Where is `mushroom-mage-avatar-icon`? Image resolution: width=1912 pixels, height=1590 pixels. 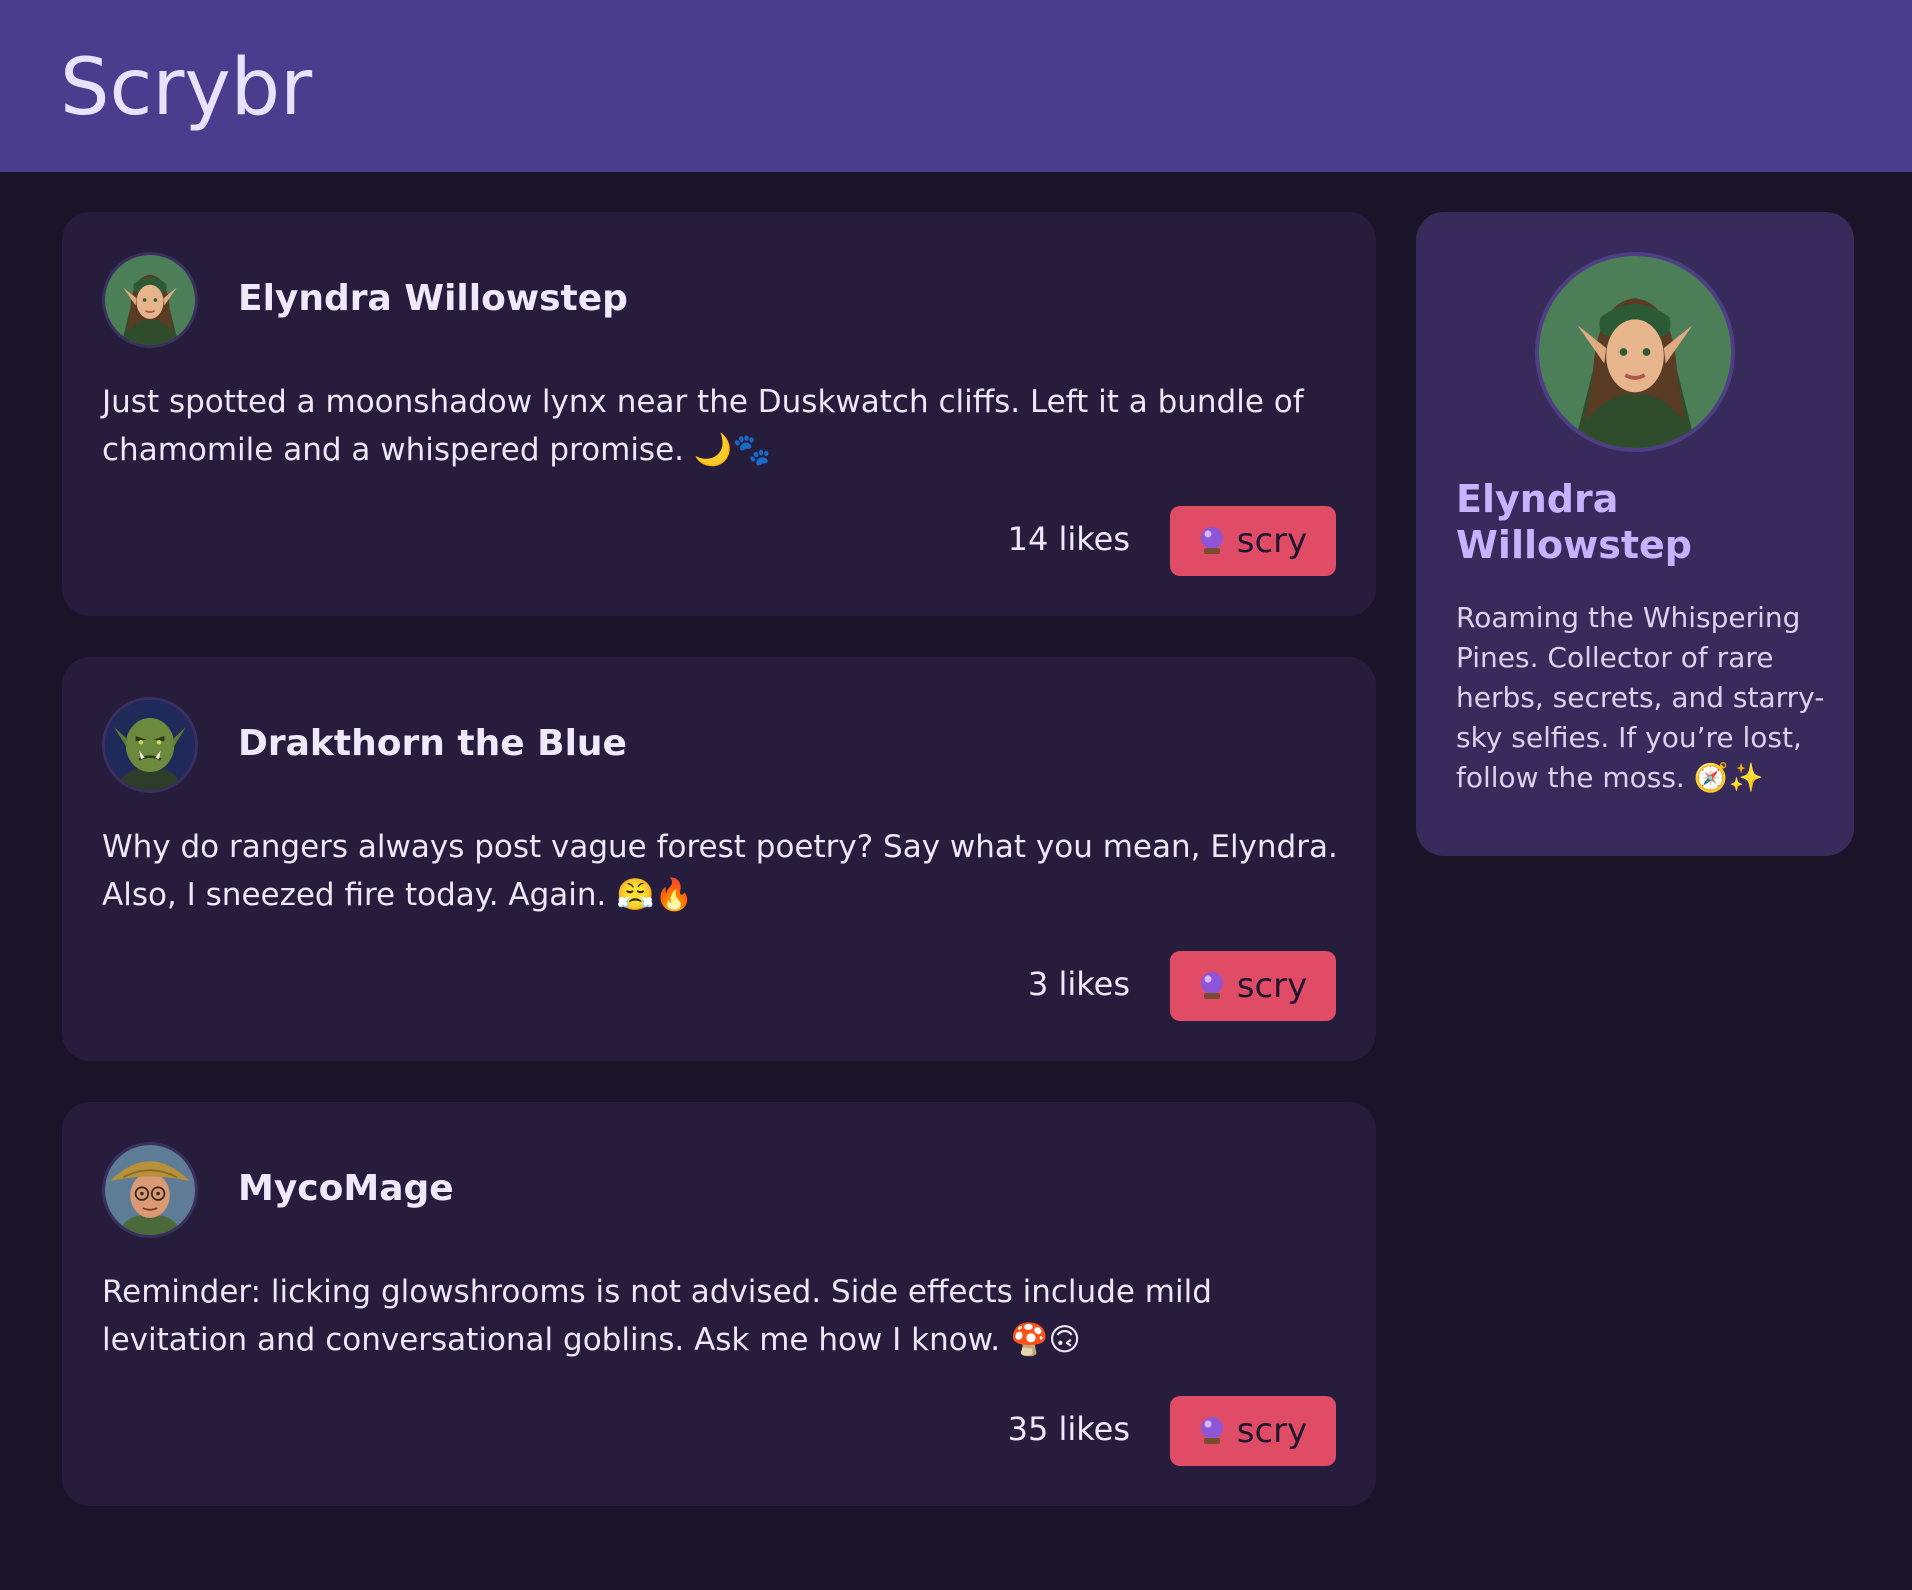 mushroom-mage-avatar-icon is located at coordinates (150, 1190).